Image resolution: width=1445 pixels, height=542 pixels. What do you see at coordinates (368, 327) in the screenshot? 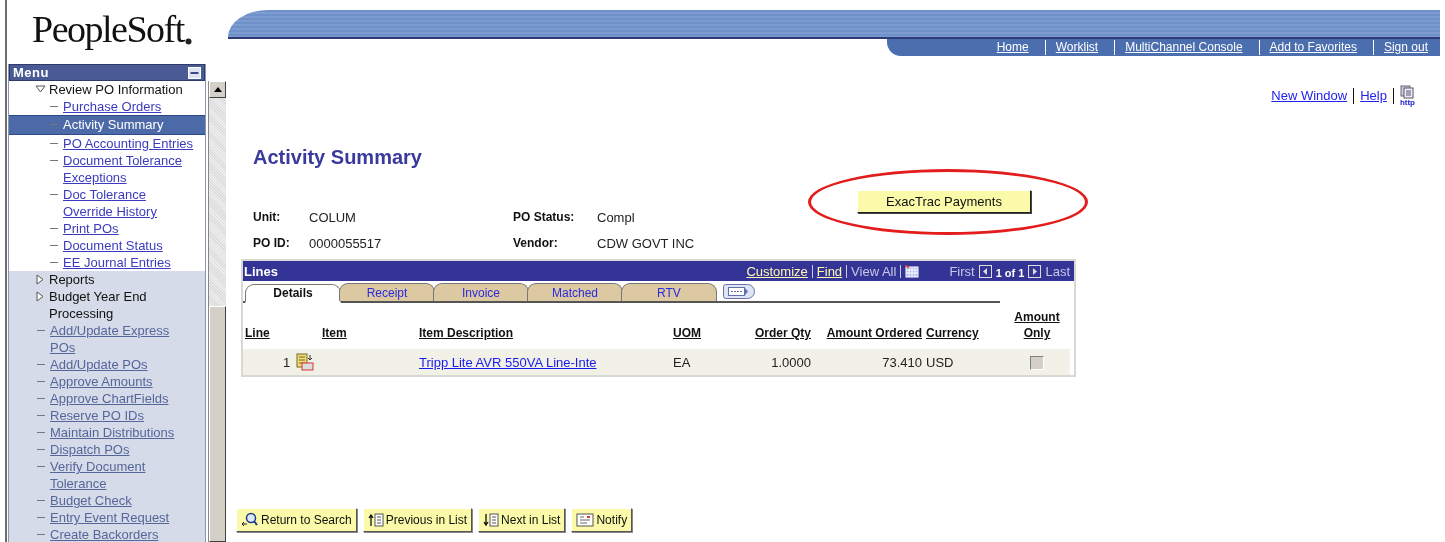
I see `column-header: Item` at bounding box center [368, 327].